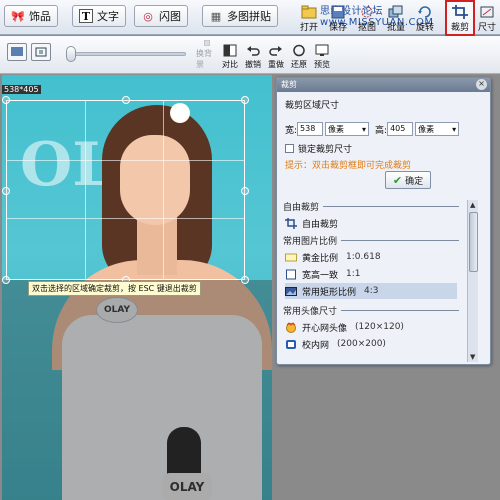  What do you see at coordinates (347, 129) in the screenshot?
I see `width-unit-select: 像素 ▾` at bounding box center [347, 129].